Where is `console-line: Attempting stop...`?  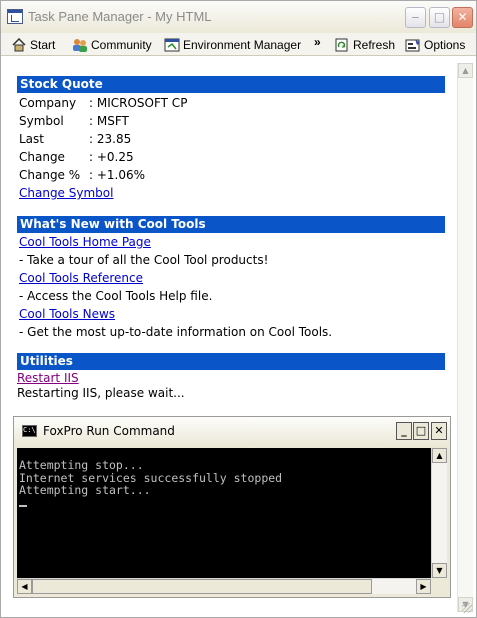 console-line: Attempting stop... is located at coordinates (81, 465).